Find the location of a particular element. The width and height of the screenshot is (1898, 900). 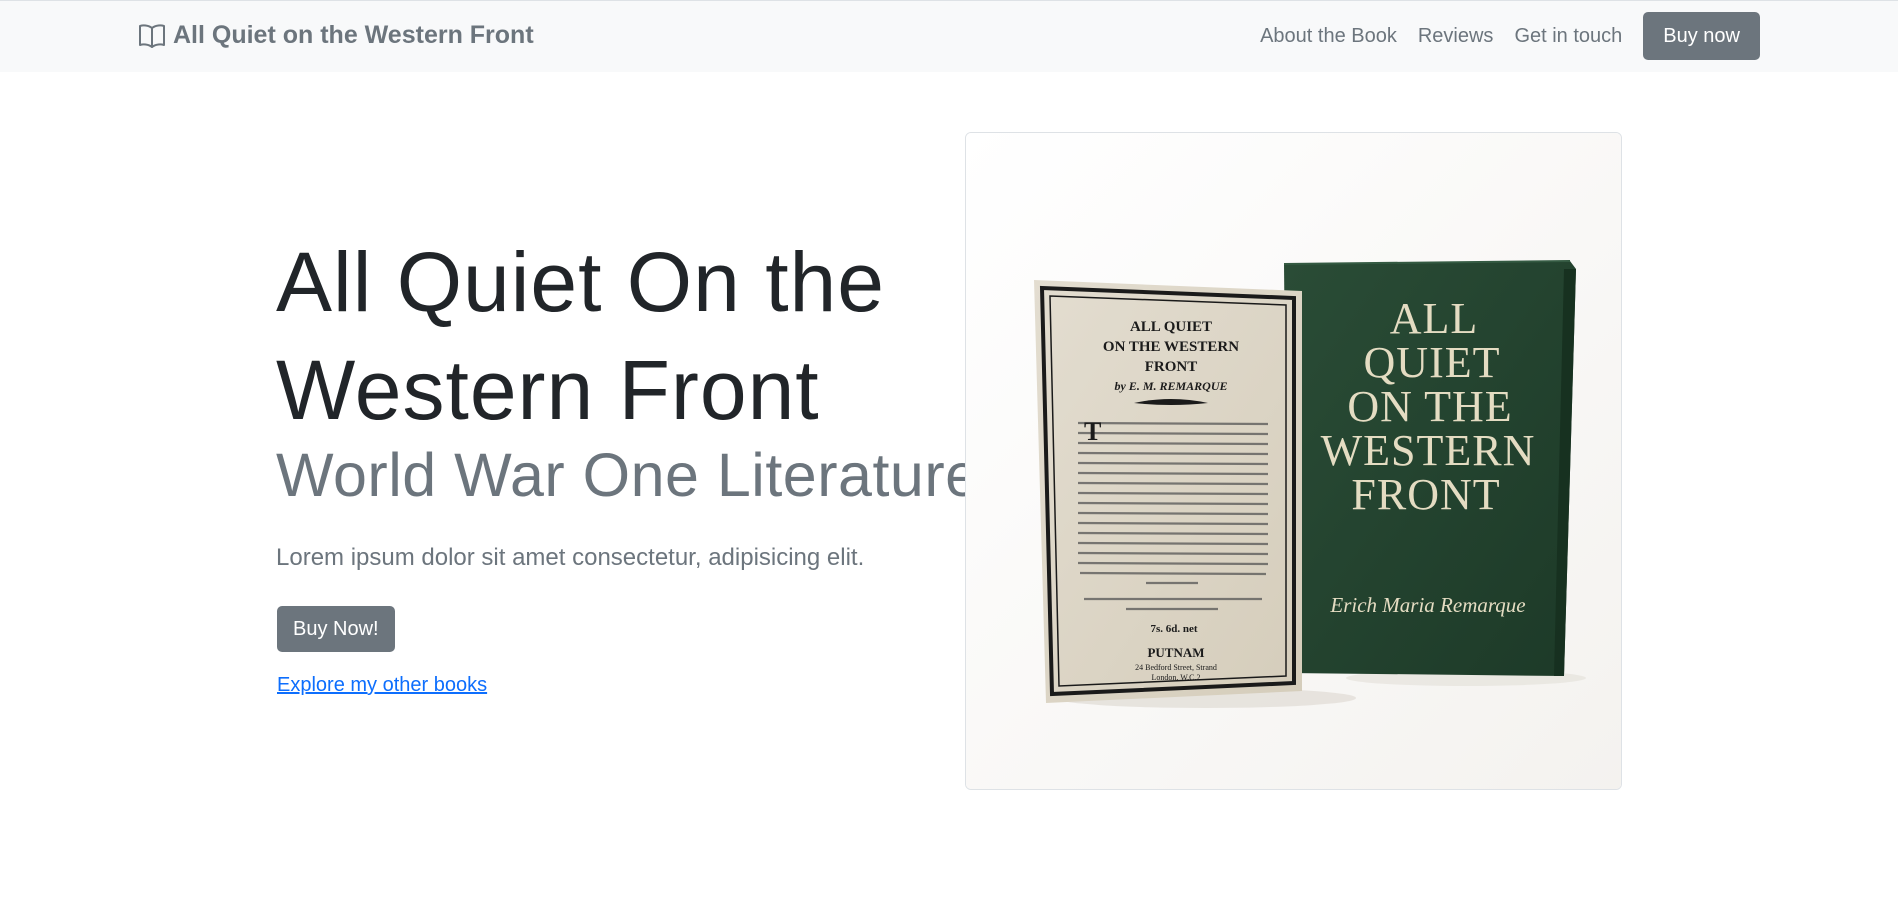

brand-title: All Quiet on the Western Front is located at coordinates (353, 35).